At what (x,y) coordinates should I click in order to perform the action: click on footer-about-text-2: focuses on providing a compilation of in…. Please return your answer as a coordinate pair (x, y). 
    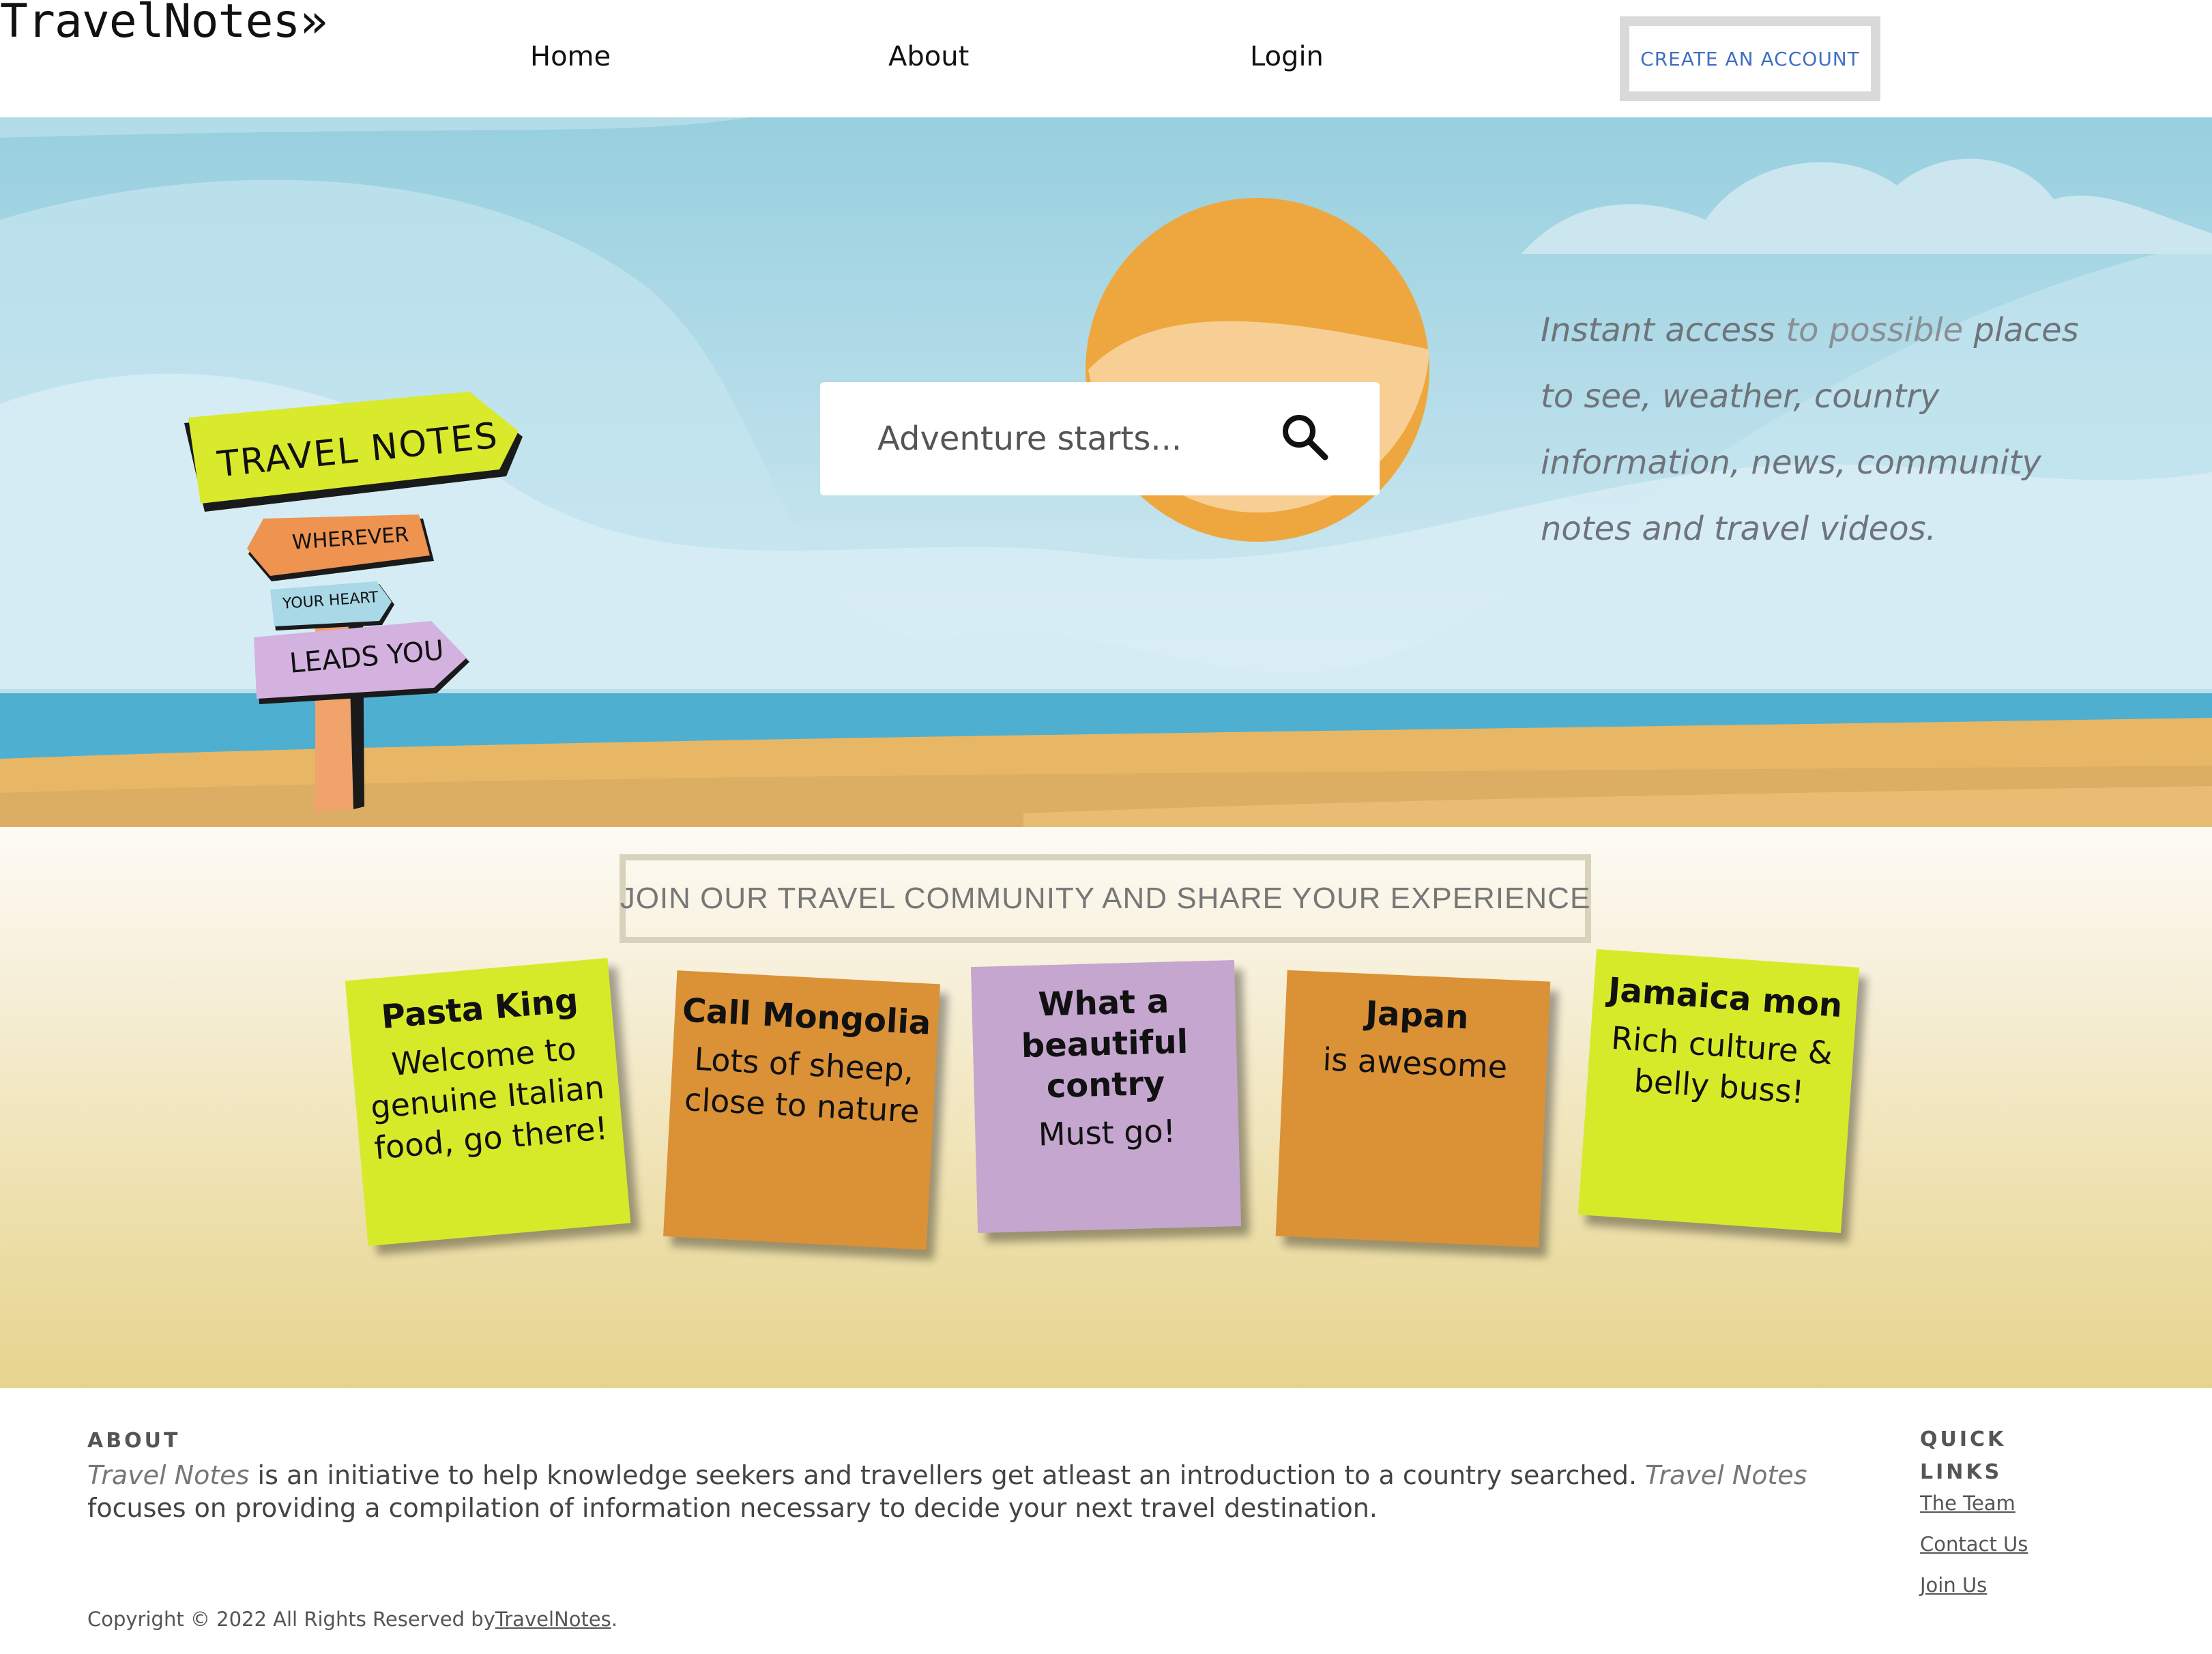
    Looking at the image, I should click on (732, 1508).